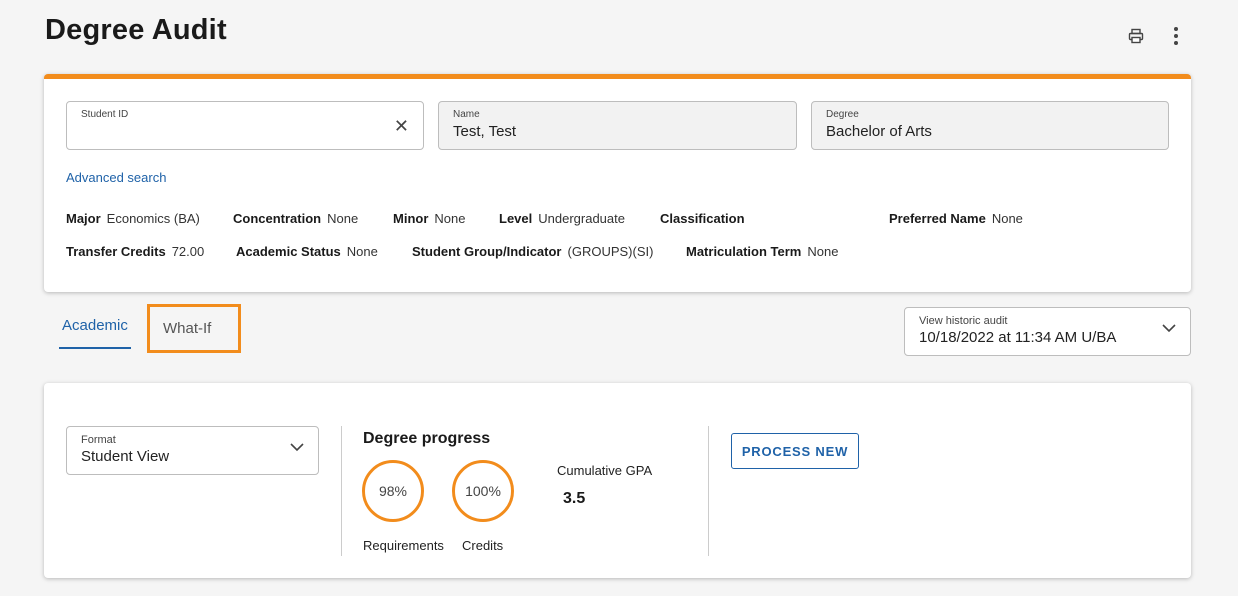  What do you see at coordinates (427, 438) in the screenshot?
I see `degree-progress-title: Degree progress` at bounding box center [427, 438].